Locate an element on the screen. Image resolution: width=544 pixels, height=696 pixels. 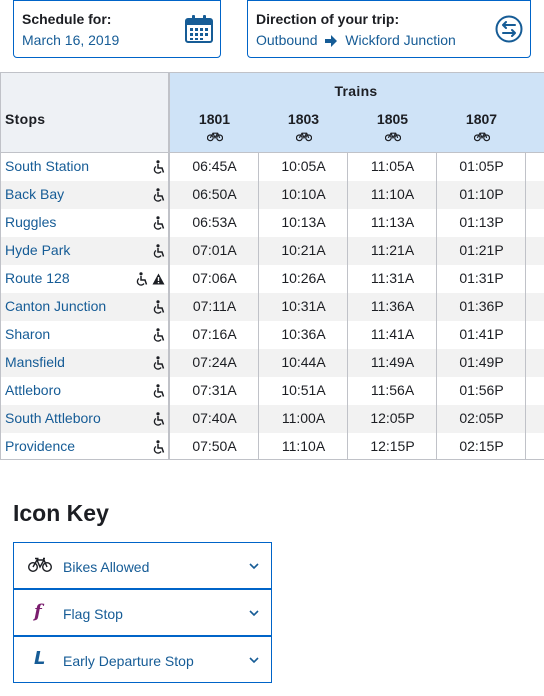
stop-link: Providence is located at coordinates (40, 446).